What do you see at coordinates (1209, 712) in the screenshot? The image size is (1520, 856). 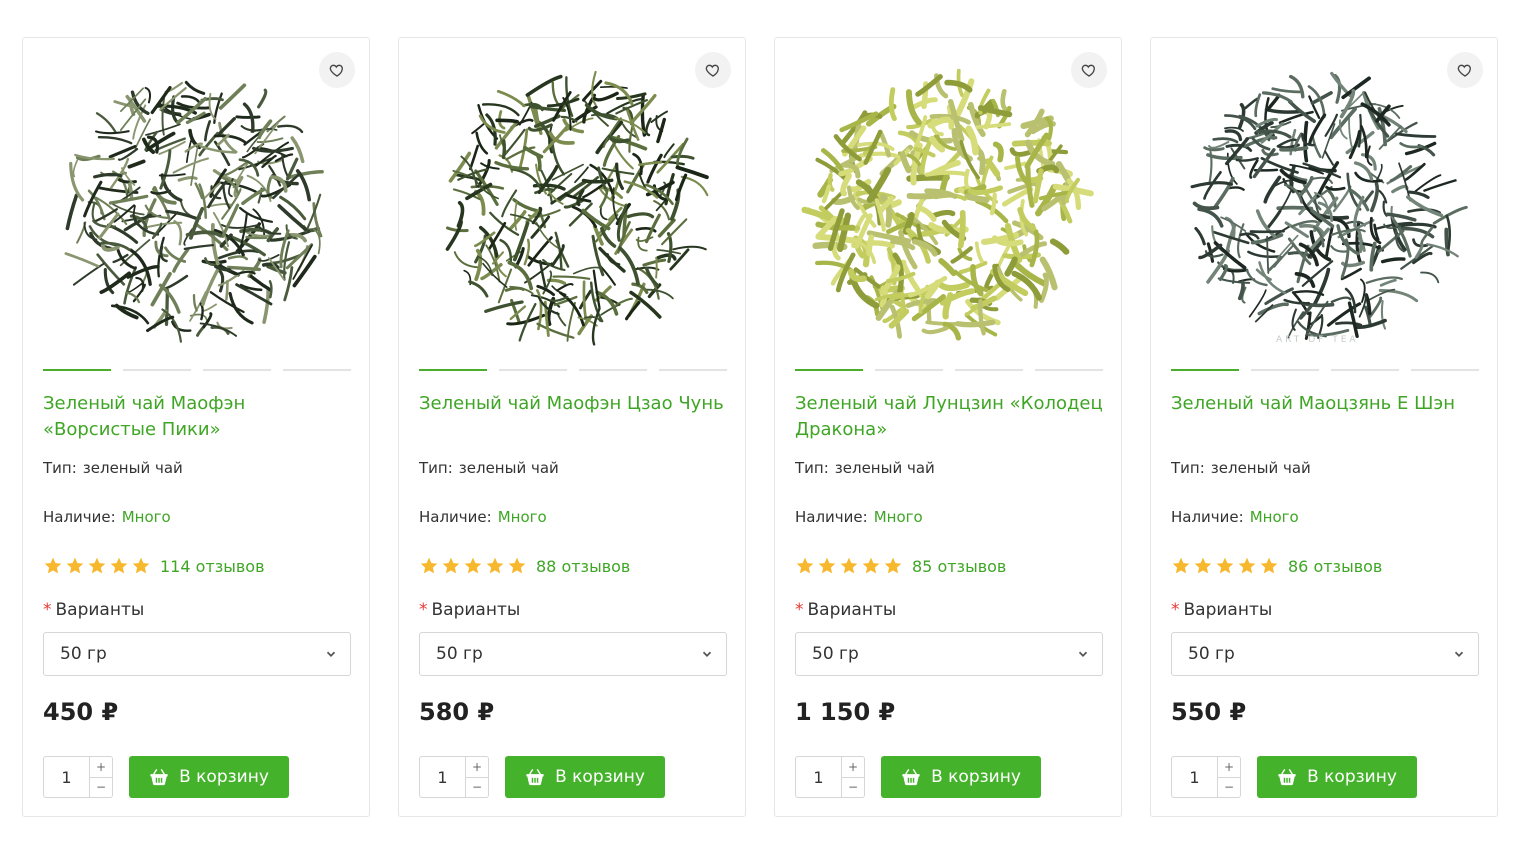 I see `product-price: 550 ₽` at bounding box center [1209, 712].